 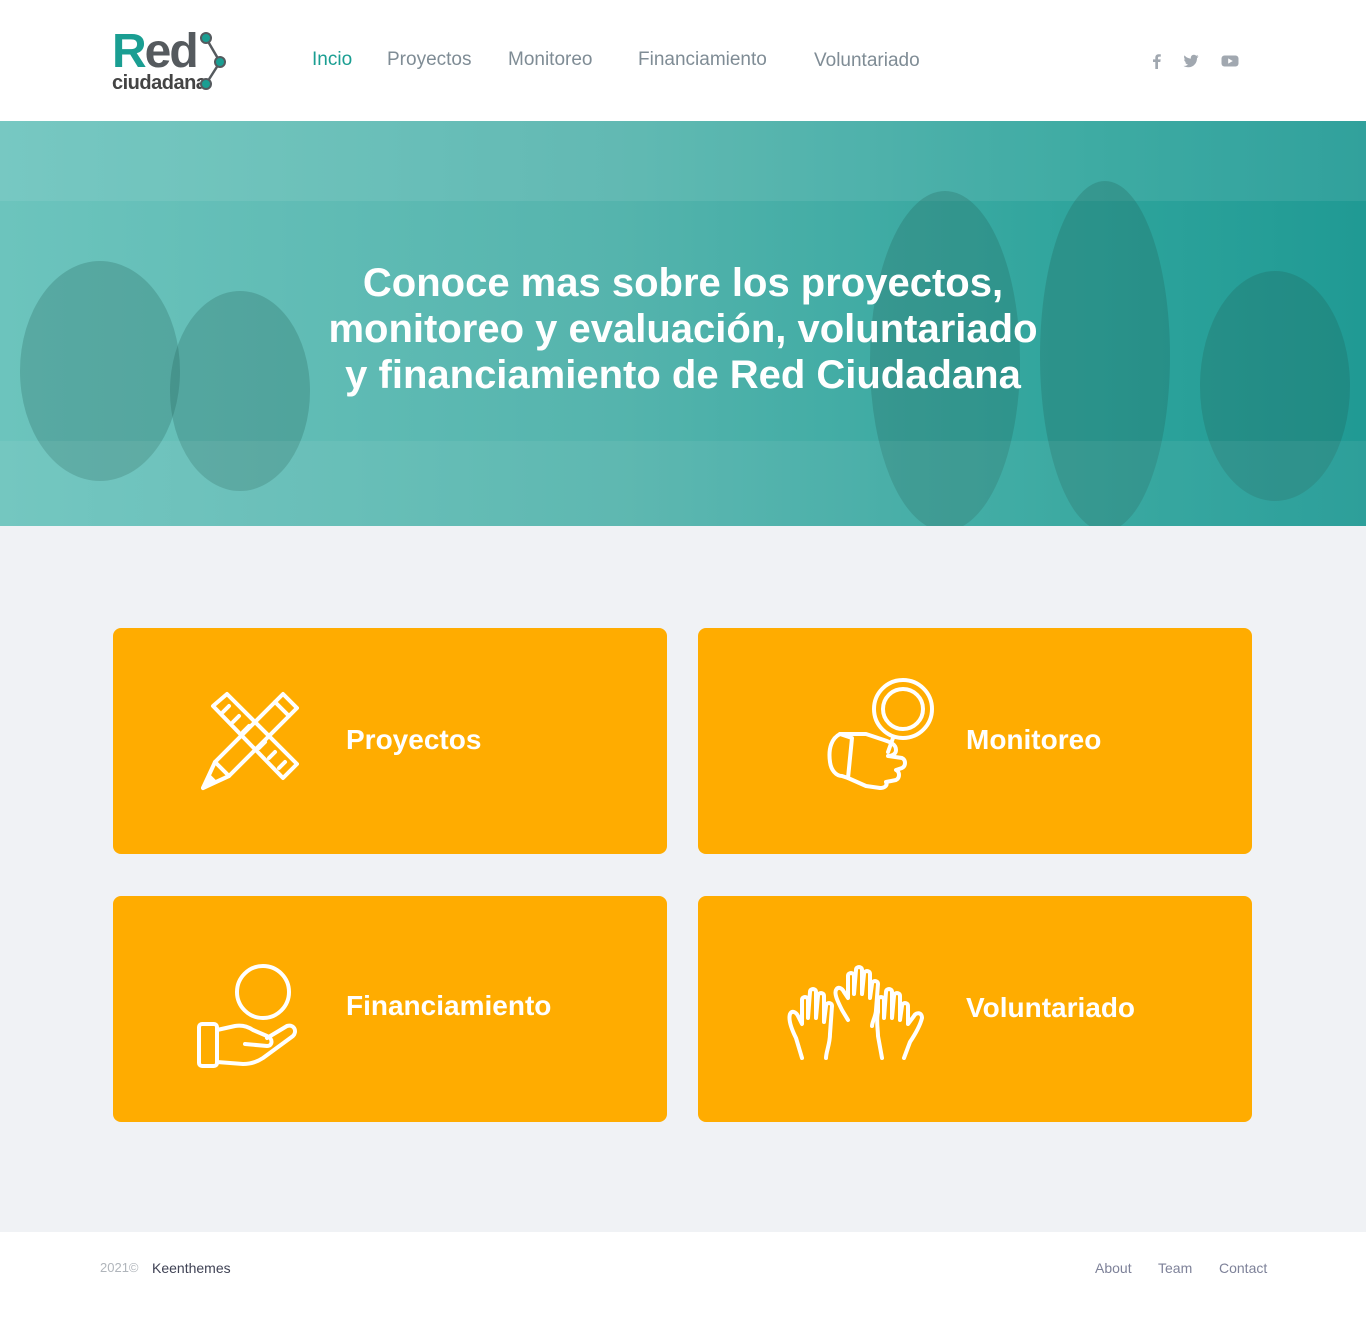 What do you see at coordinates (247, 1016) in the screenshot?
I see `coin-hand-icon` at bounding box center [247, 1016].